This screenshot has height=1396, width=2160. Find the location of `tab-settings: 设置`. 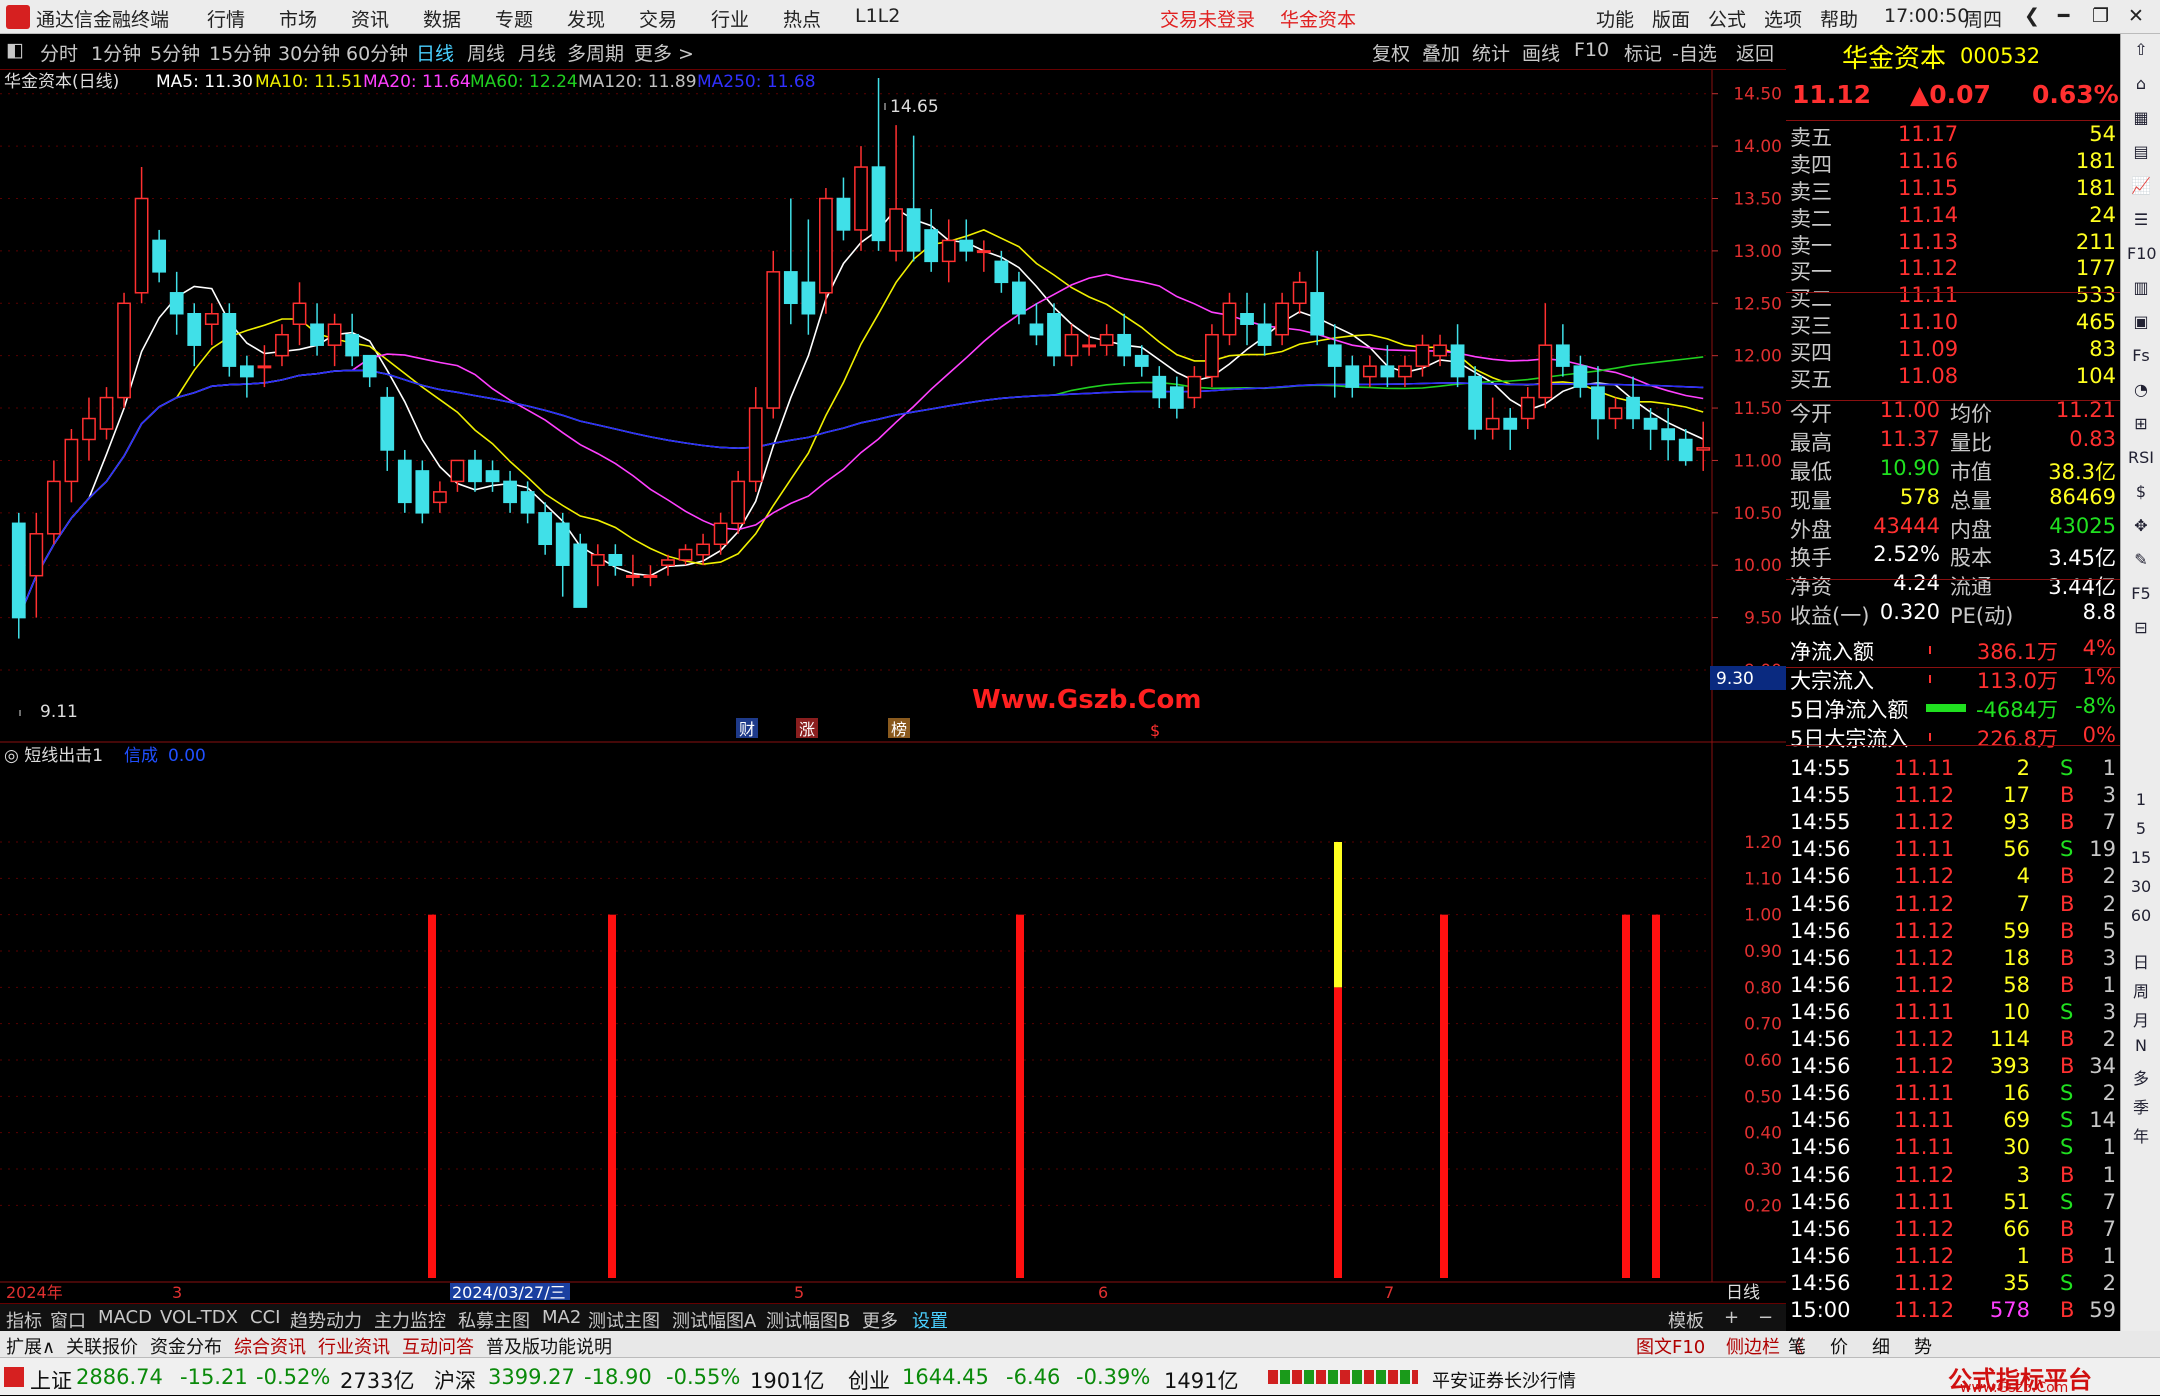

tab-settings: 设置 is located at coordinates (930, 1320).